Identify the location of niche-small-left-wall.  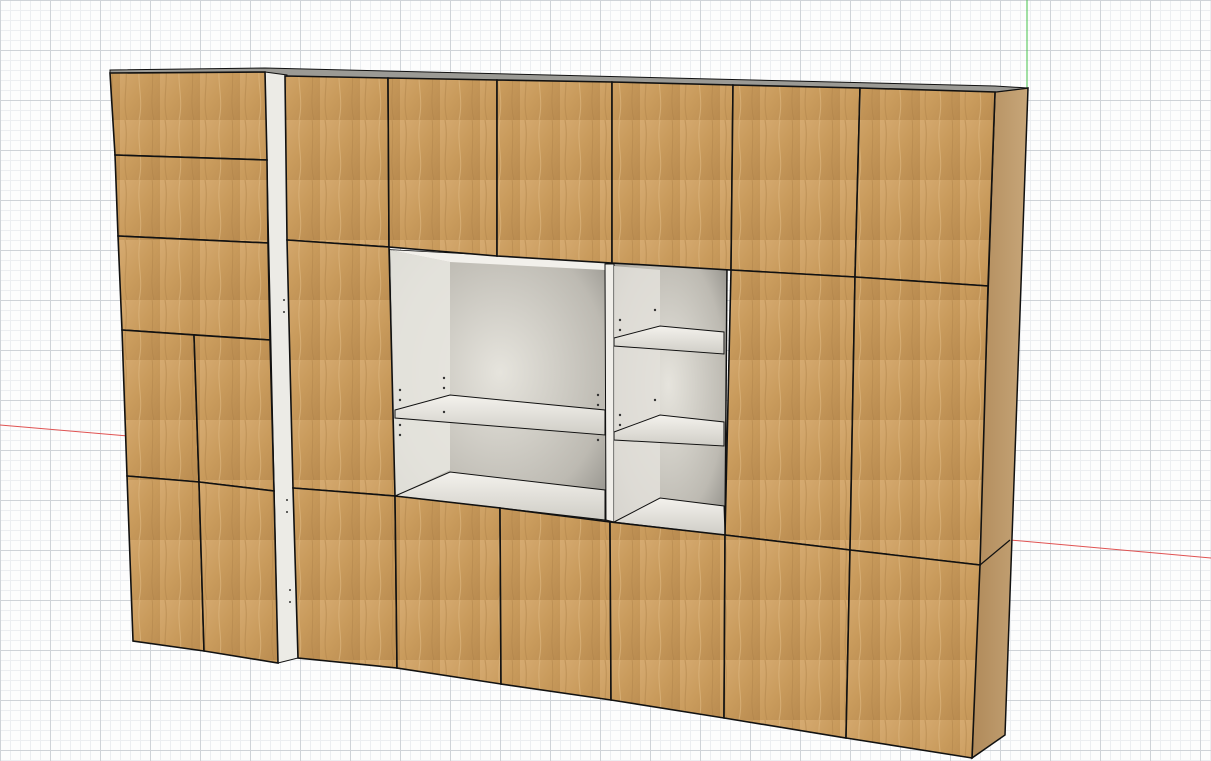
(637, 394).